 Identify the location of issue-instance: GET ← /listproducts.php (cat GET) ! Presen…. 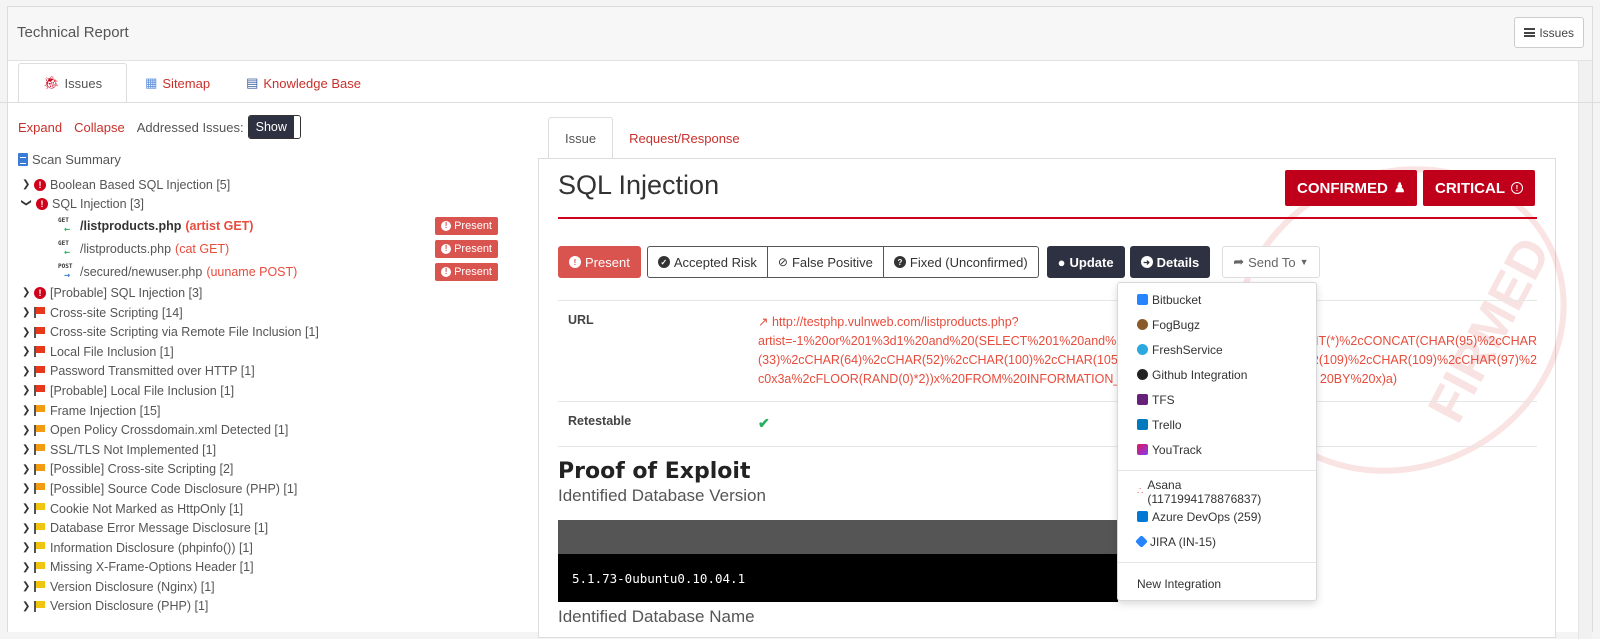
(263, 248).